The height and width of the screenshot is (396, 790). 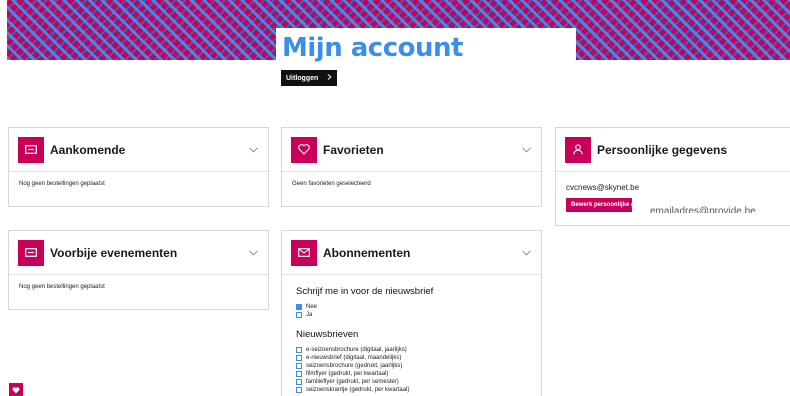 I want to click on past-events-empty-text: Nog geen bestellingen geplaatst, so click(x=62, y=287).